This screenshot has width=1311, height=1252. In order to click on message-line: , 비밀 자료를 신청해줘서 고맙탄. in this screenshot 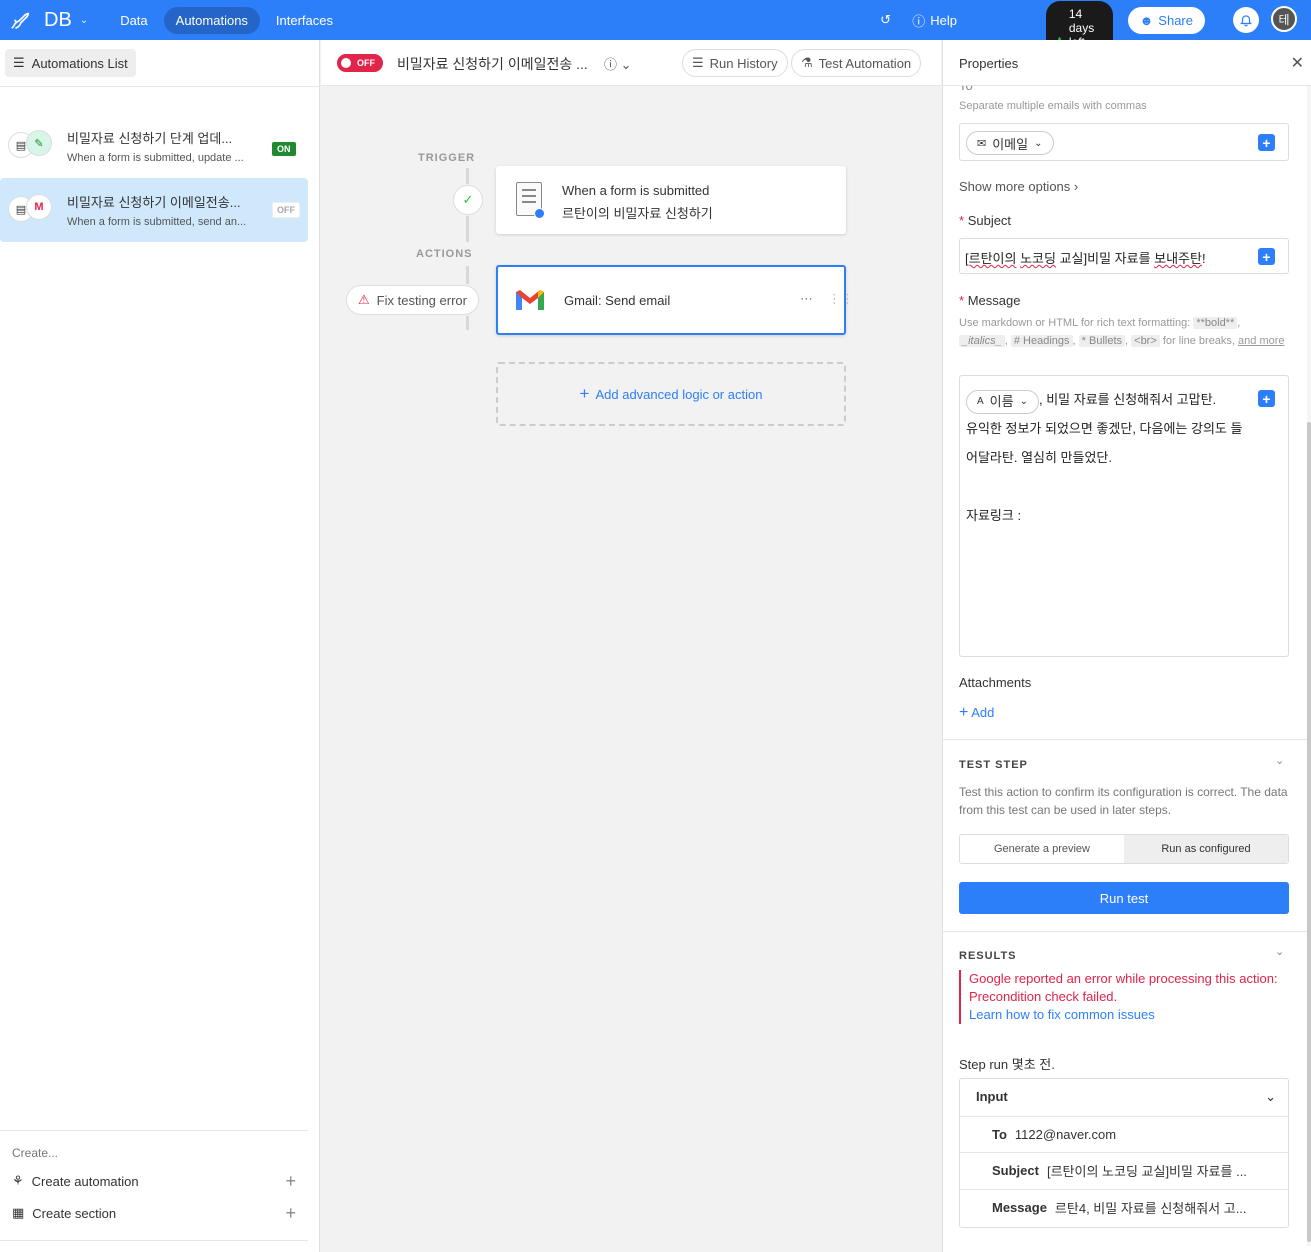, I will do `click(1127, 399)`.